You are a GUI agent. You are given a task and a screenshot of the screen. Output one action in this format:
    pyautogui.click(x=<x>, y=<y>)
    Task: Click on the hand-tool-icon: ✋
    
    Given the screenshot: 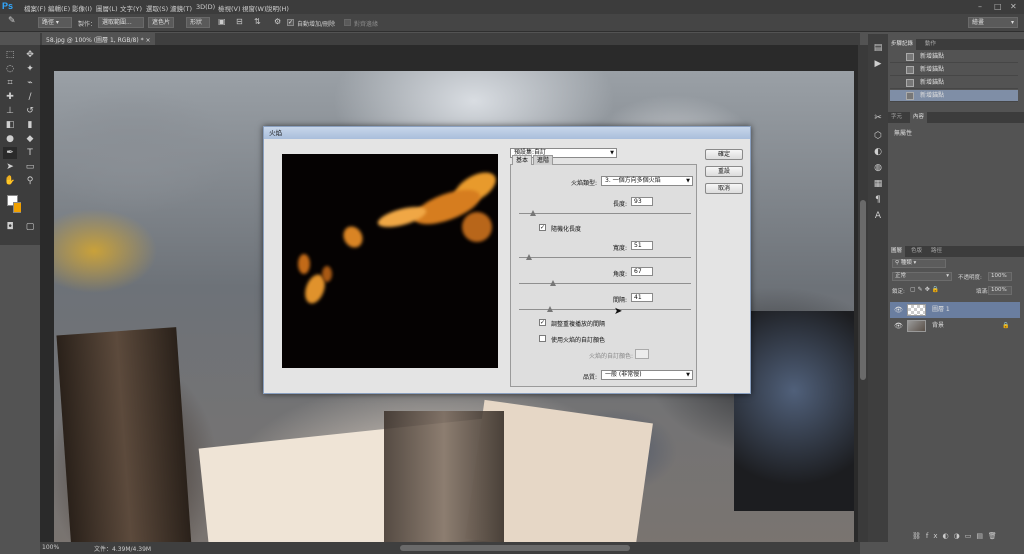 What is the action you would take?
    pyautogui.click(x=10, y=181)
    